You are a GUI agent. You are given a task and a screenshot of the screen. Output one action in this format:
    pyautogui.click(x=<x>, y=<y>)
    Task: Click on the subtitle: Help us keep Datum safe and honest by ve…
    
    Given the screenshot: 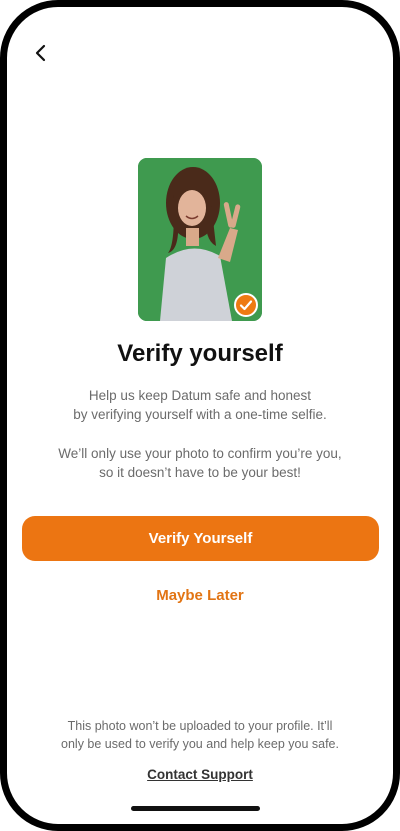 What is the action you would take?
    pyautogui.click(x=200, y=405)
    